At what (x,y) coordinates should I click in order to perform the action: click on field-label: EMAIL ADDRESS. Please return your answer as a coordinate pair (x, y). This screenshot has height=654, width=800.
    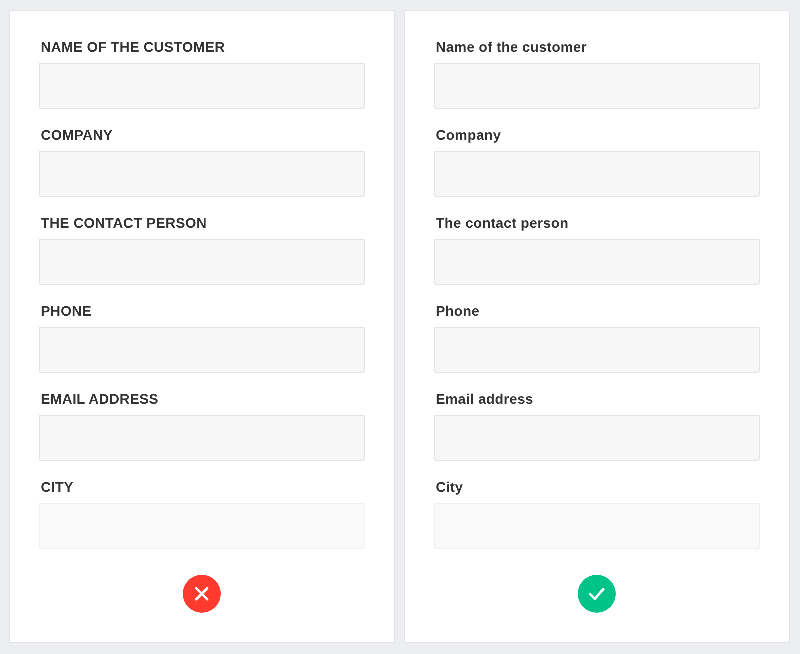
    Looking at the image, I should click on (100, 399).